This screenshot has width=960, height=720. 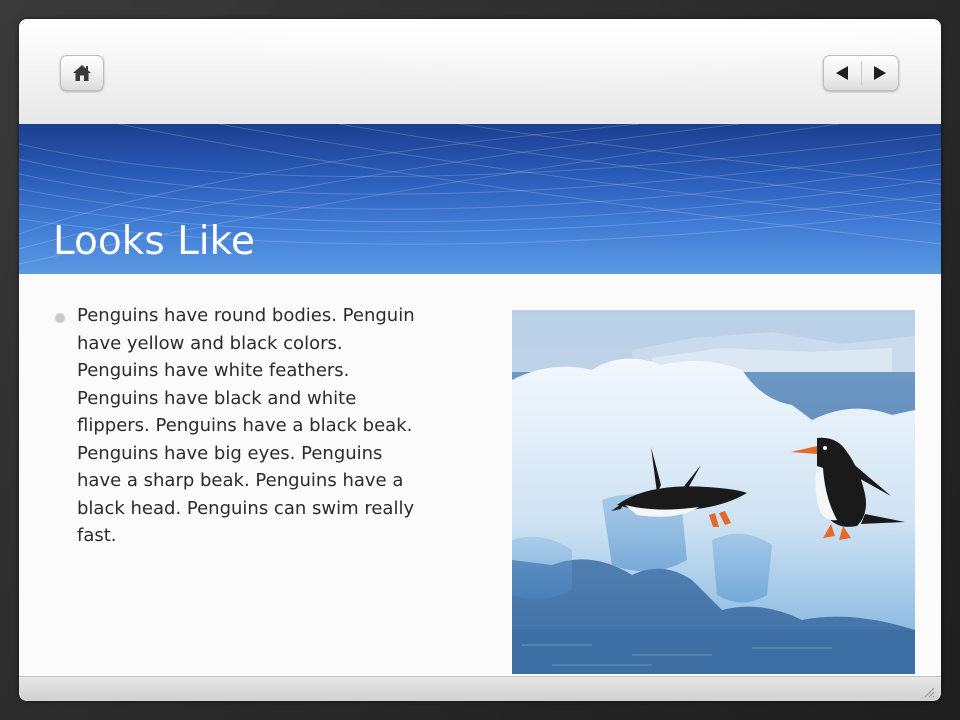 I want to click on resize-grip-icon, so click(x=929, y=692).